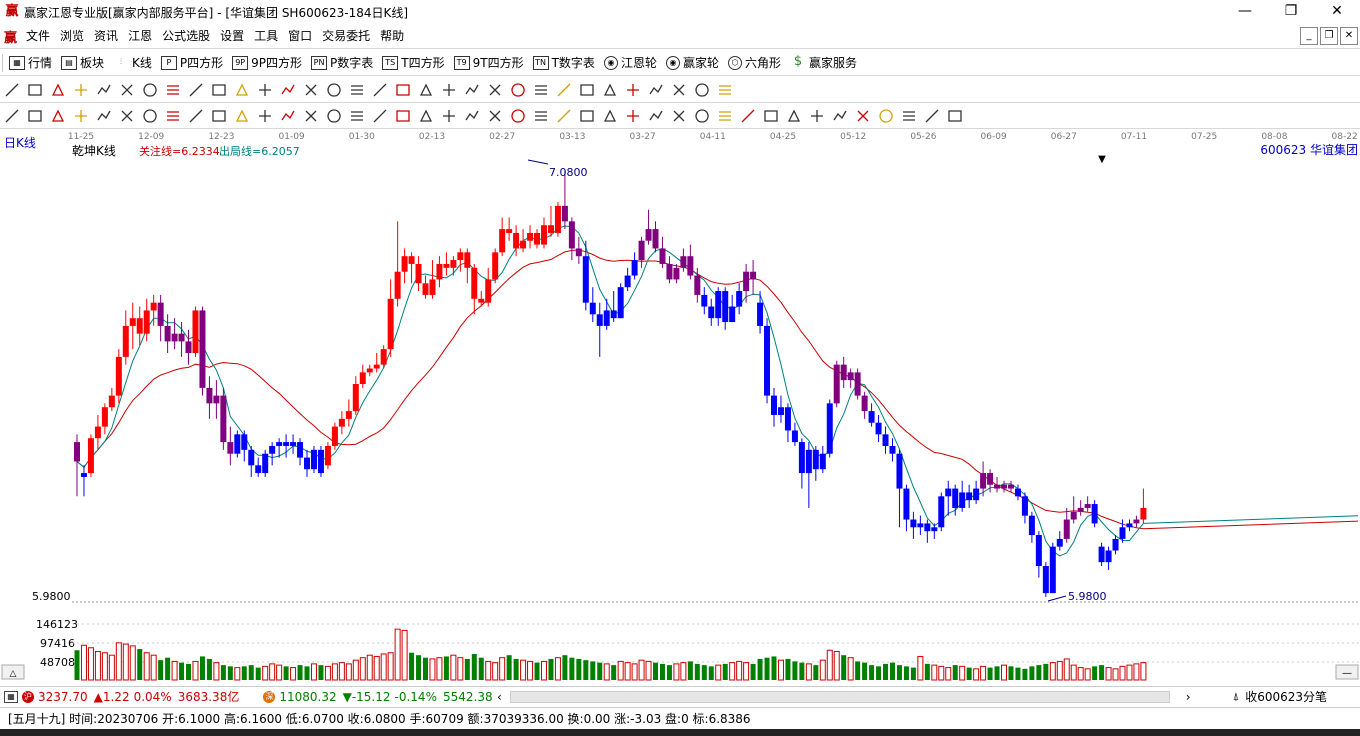  I want to click on comb2-tool-button, so click(173, 116).